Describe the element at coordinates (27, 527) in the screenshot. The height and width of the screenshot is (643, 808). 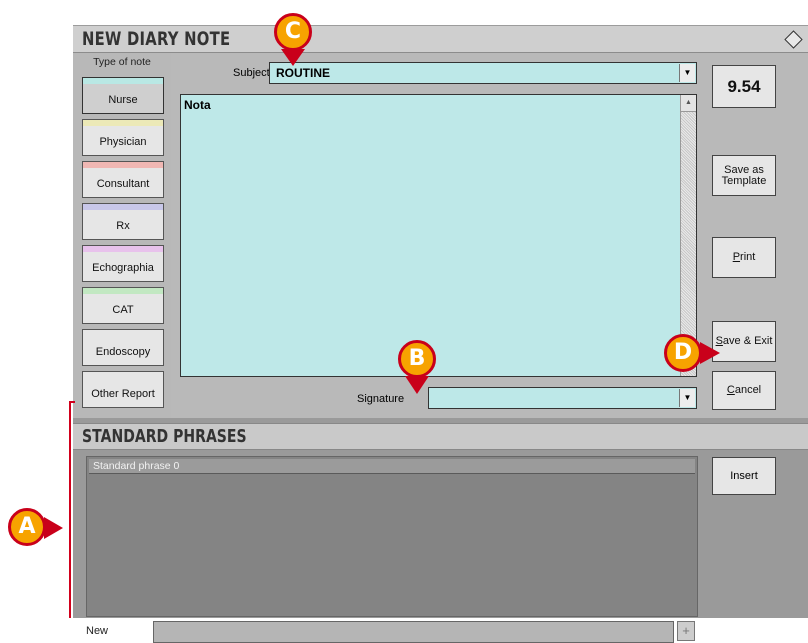
I see `callout-a: A` at that location.